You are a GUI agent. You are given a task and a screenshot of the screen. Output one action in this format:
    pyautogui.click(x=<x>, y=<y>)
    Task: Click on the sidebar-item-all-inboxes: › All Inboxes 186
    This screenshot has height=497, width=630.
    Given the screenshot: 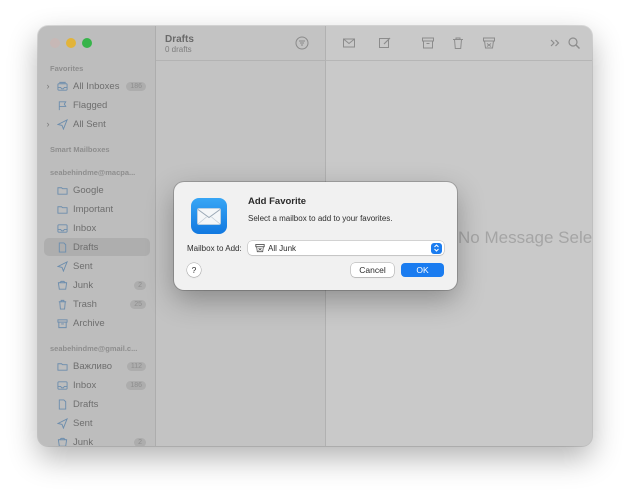 What is the action you would take?
    pyautogui.click(x=97, y=86)
    